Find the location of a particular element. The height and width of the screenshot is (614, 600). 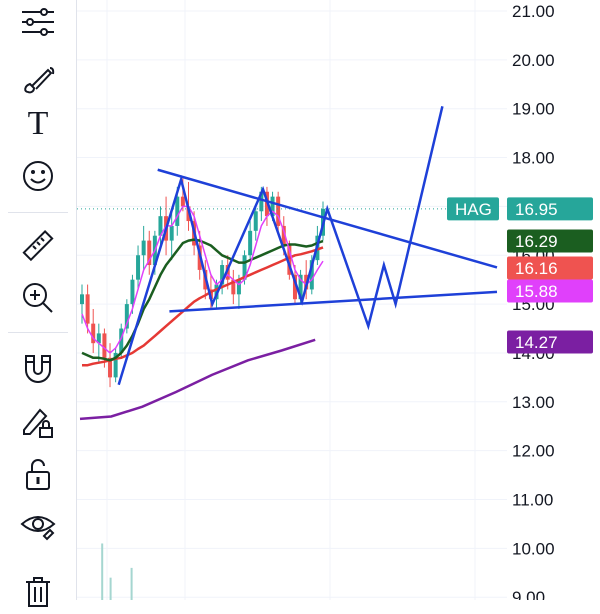

symbol-tag-text: HAG is located at coordinates (473, 209).